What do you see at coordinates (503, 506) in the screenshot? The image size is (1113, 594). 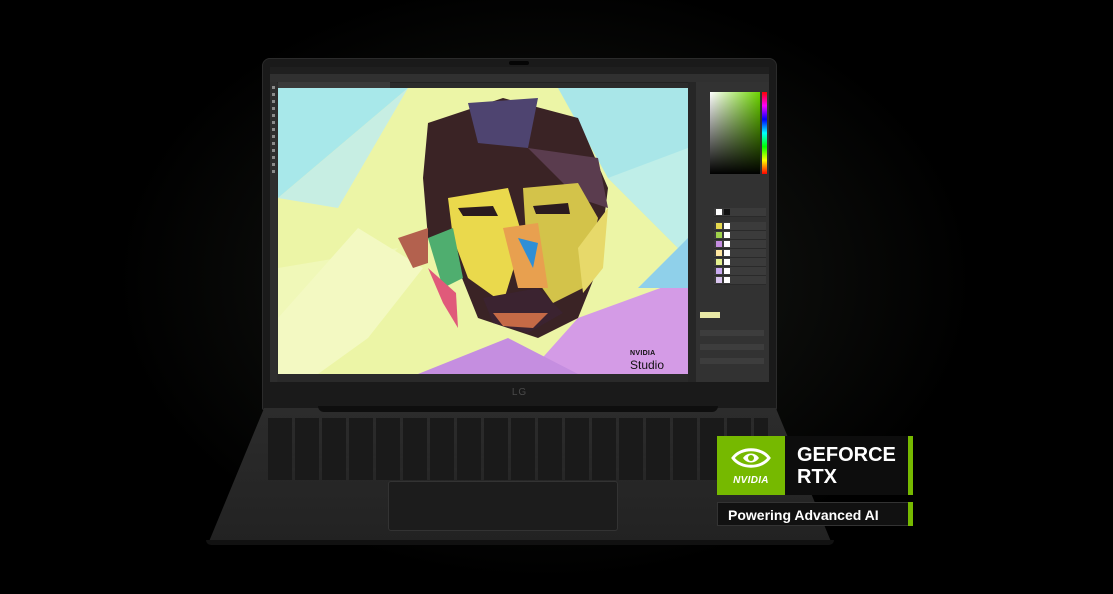 I see `touchpad` at bounding box center [503, 506].